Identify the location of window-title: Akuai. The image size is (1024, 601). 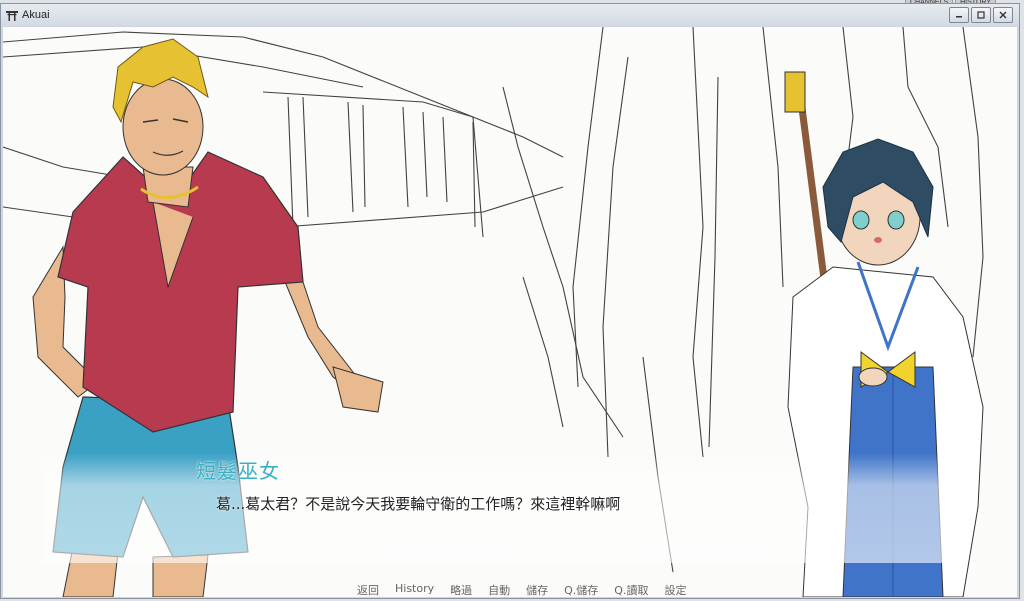
(36, 15).